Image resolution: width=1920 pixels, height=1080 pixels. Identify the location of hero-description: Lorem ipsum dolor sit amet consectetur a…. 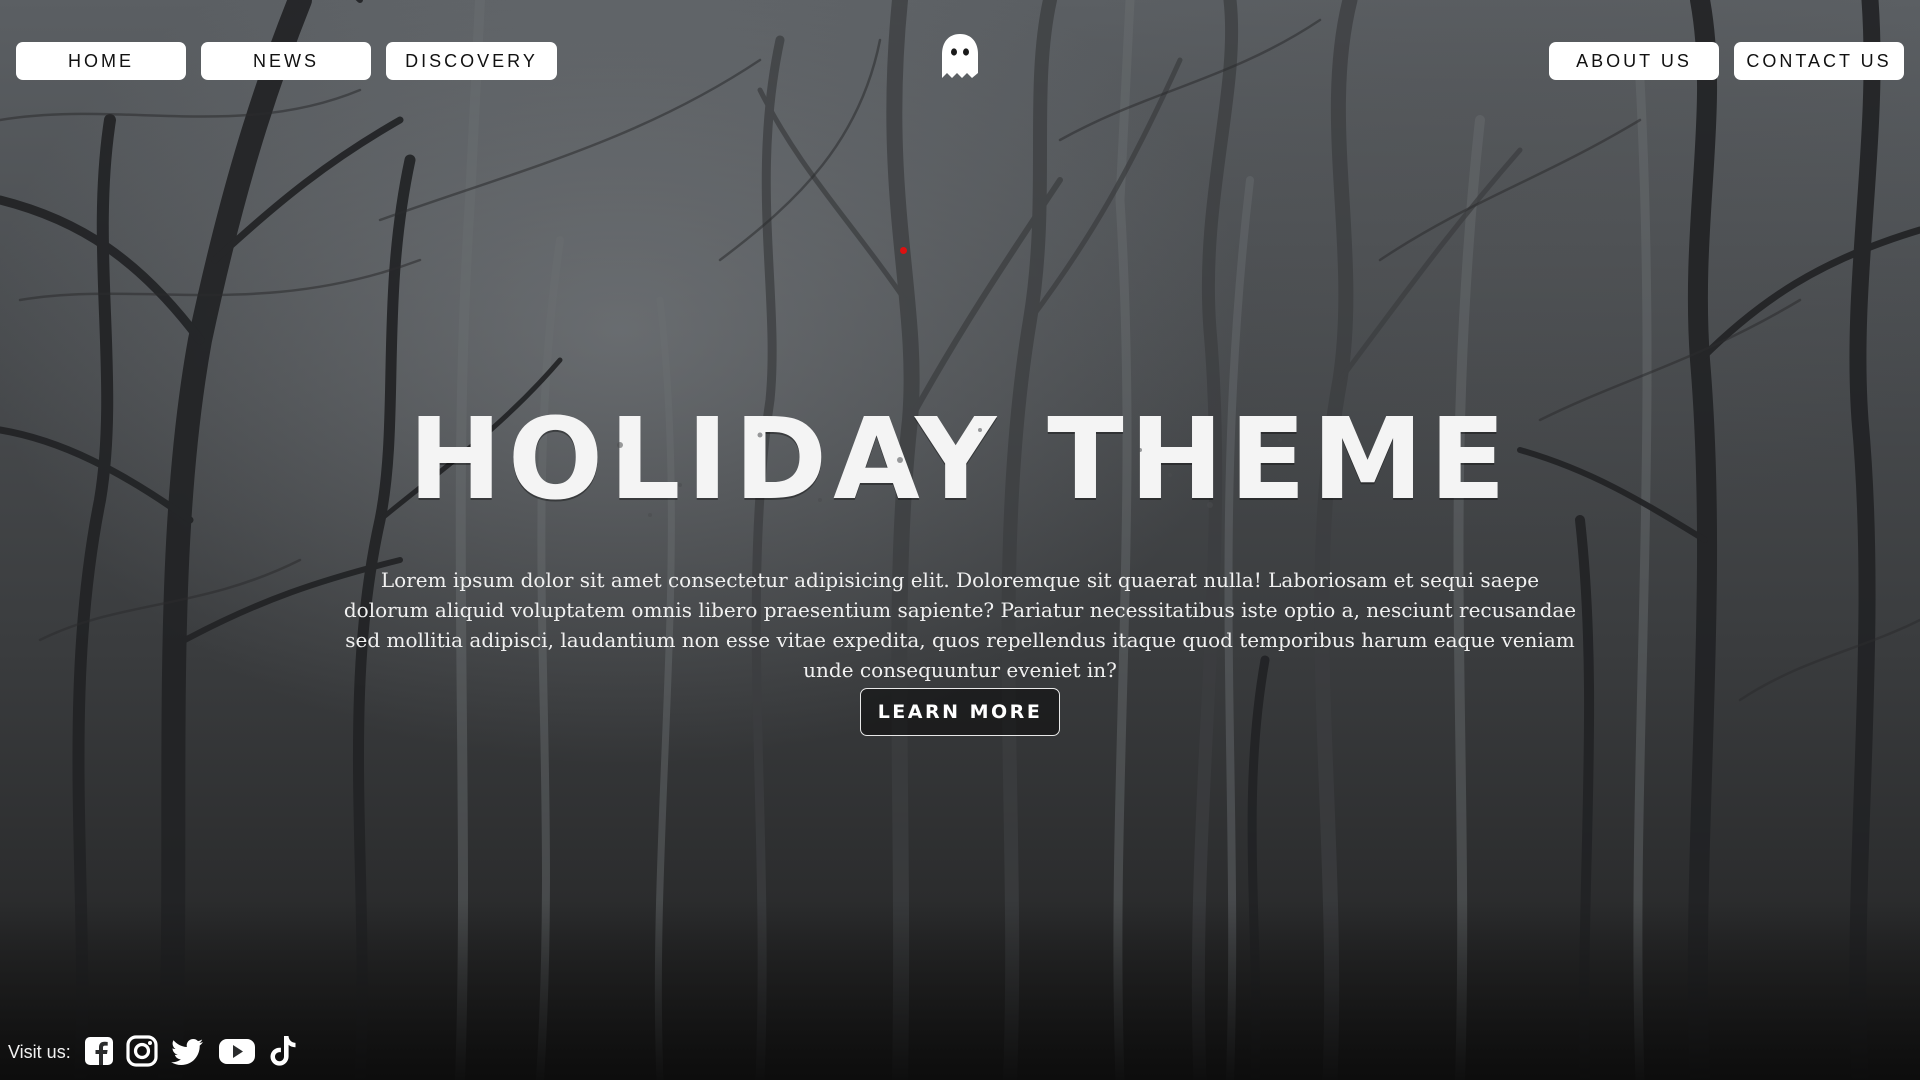
(960, 625).